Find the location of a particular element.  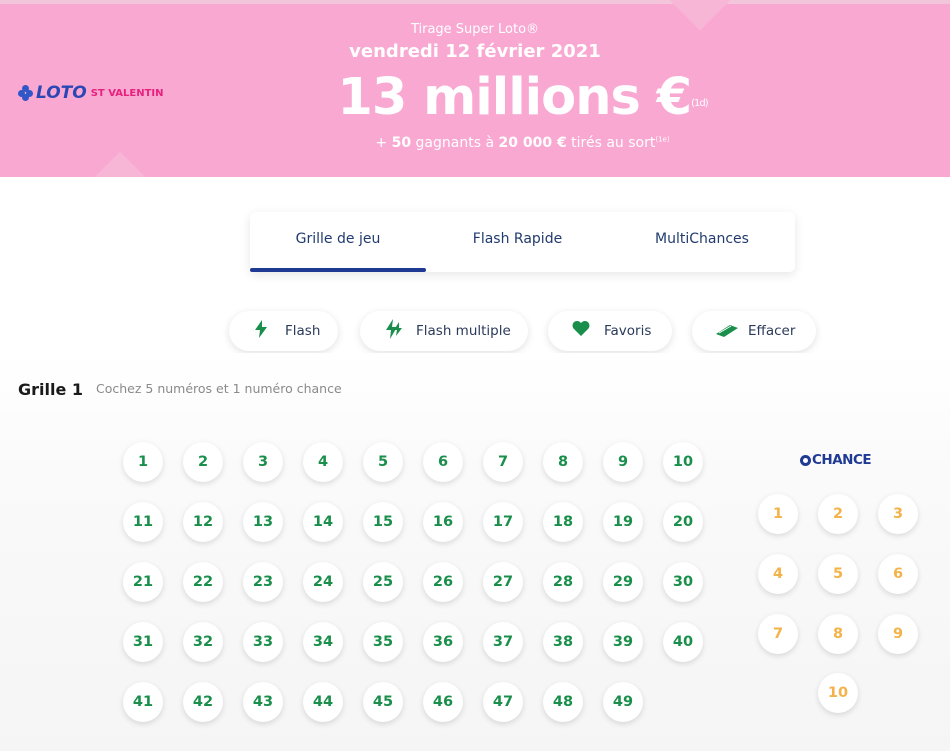

number-ball: 26 is located at coordinates (443, 582).